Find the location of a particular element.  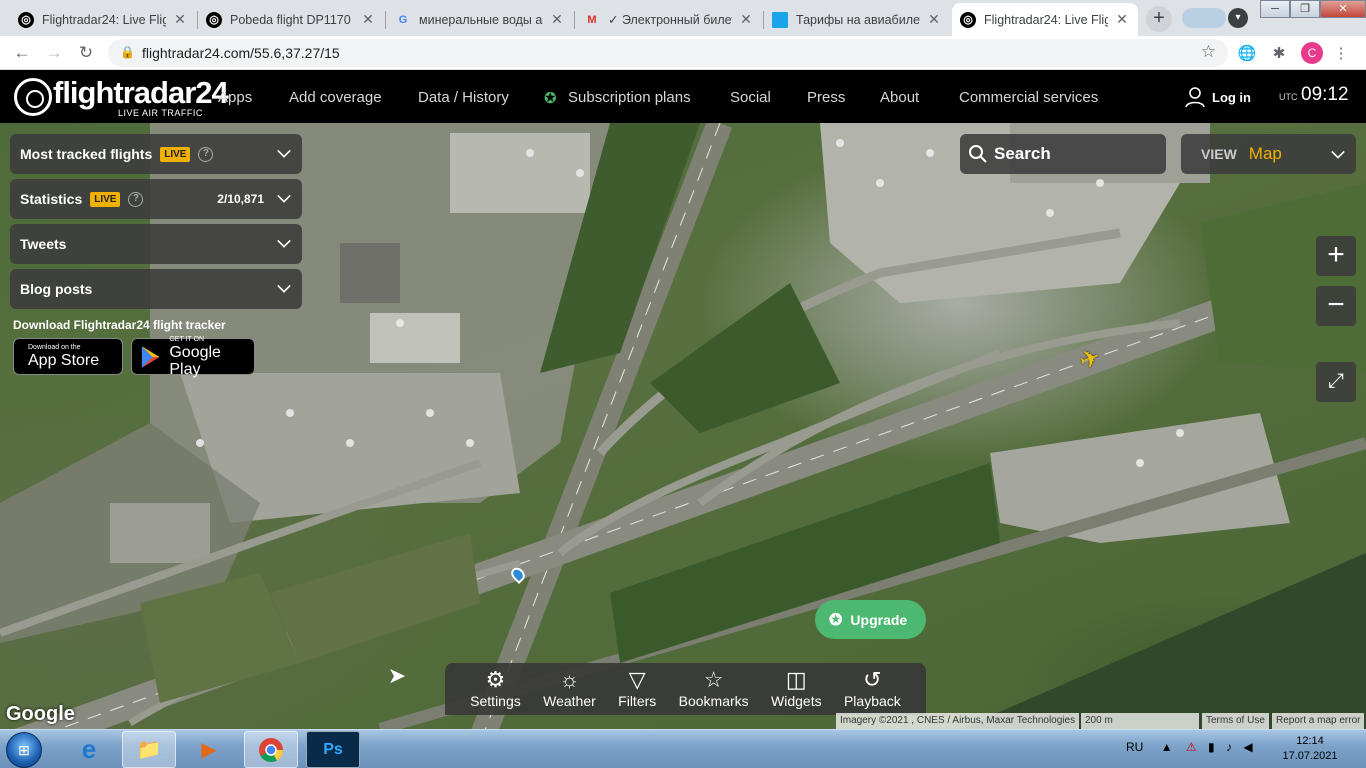

nav-press: Press is located at coordinates (826, 97).